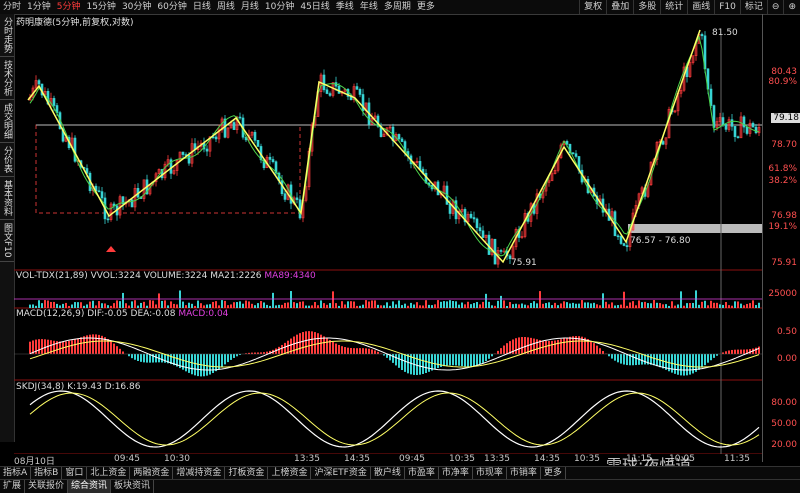  I want to click on dea-value: -0.08, so click(163, 314).